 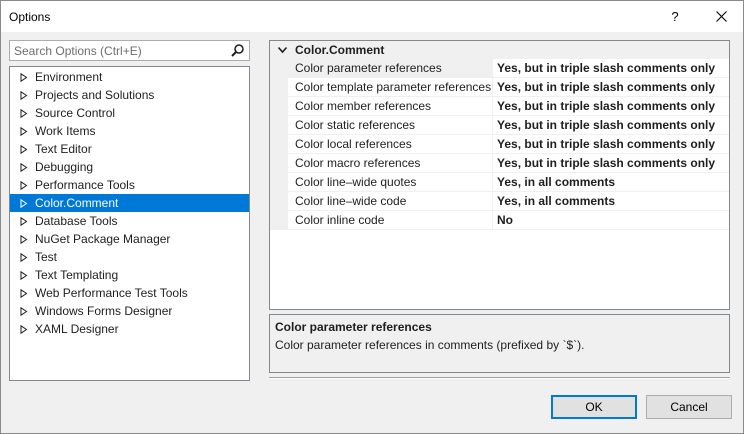 I want to click on tree-item: Text Templating, so click(x=129, y=275).